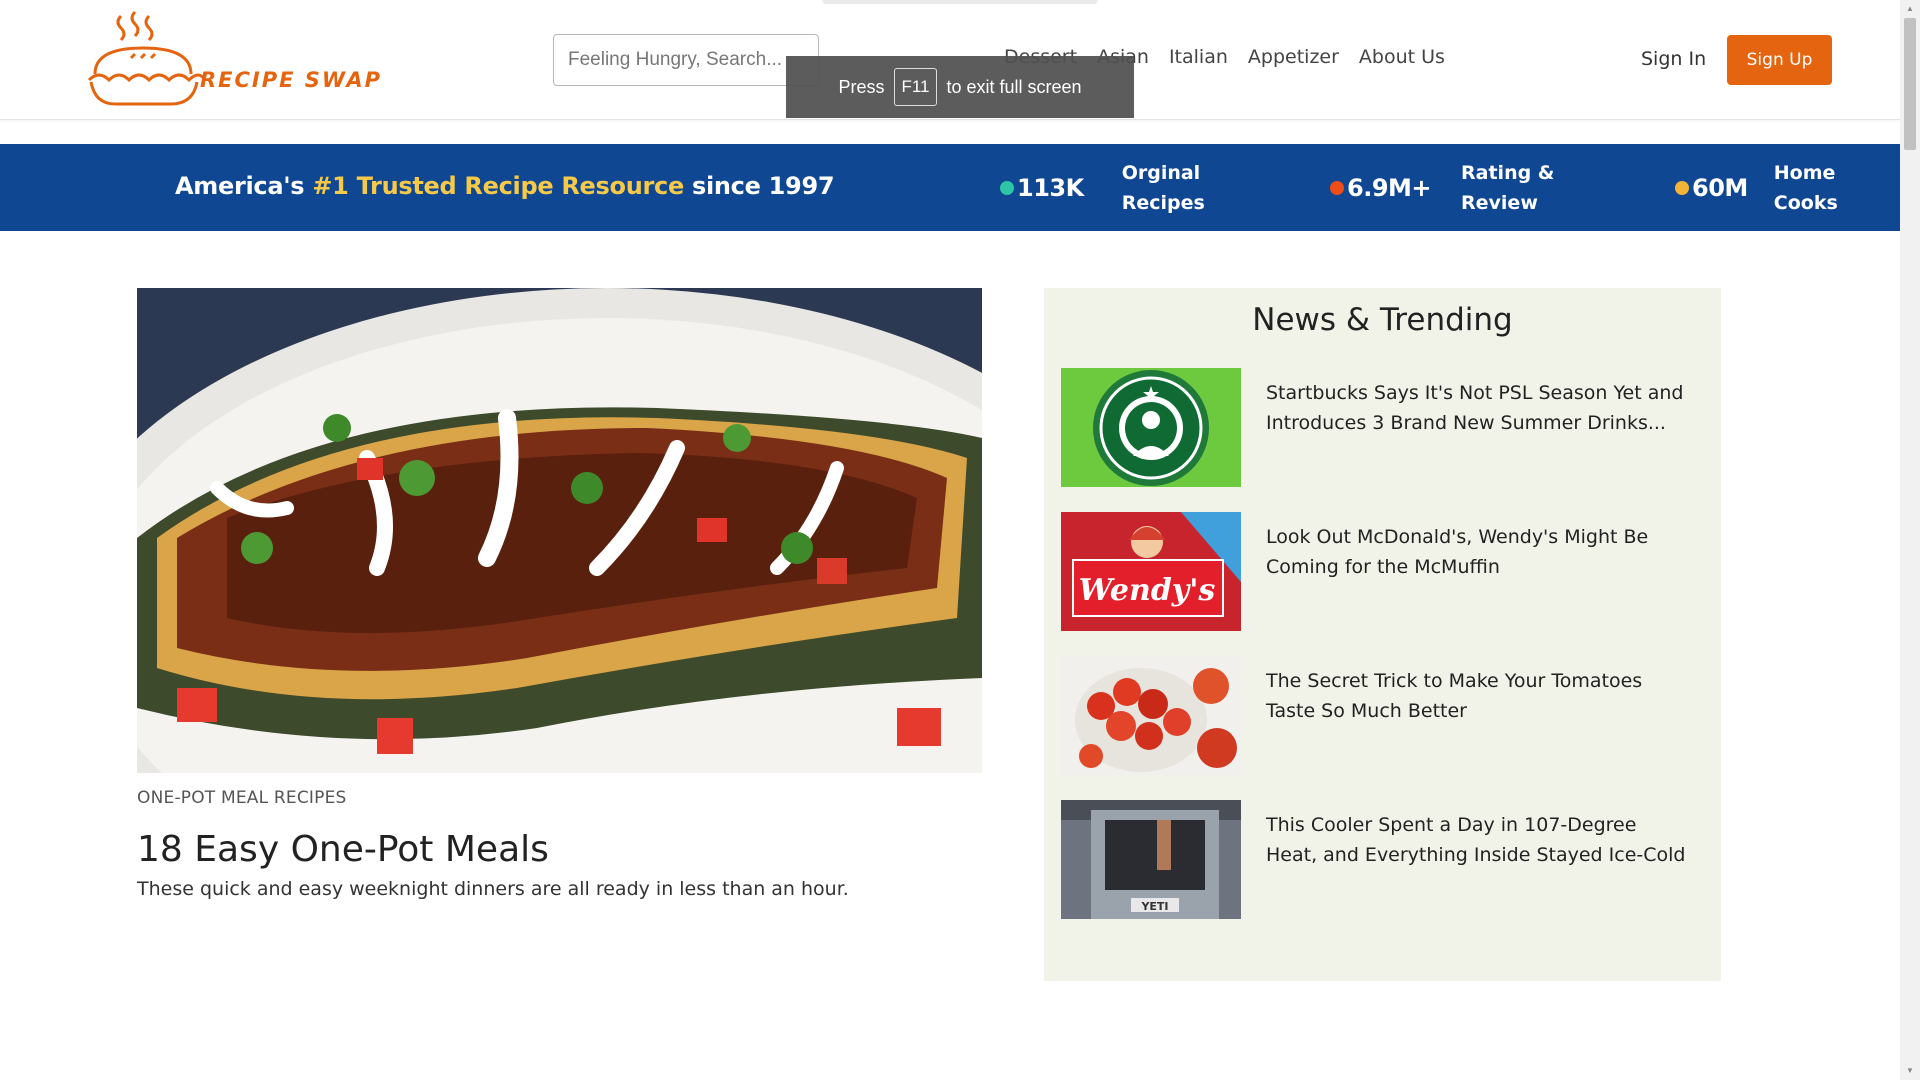  Describe the element at coordinates (1910, 540) in the screenshot. I see `page-scrollbar: ▲ ▼` at that location.